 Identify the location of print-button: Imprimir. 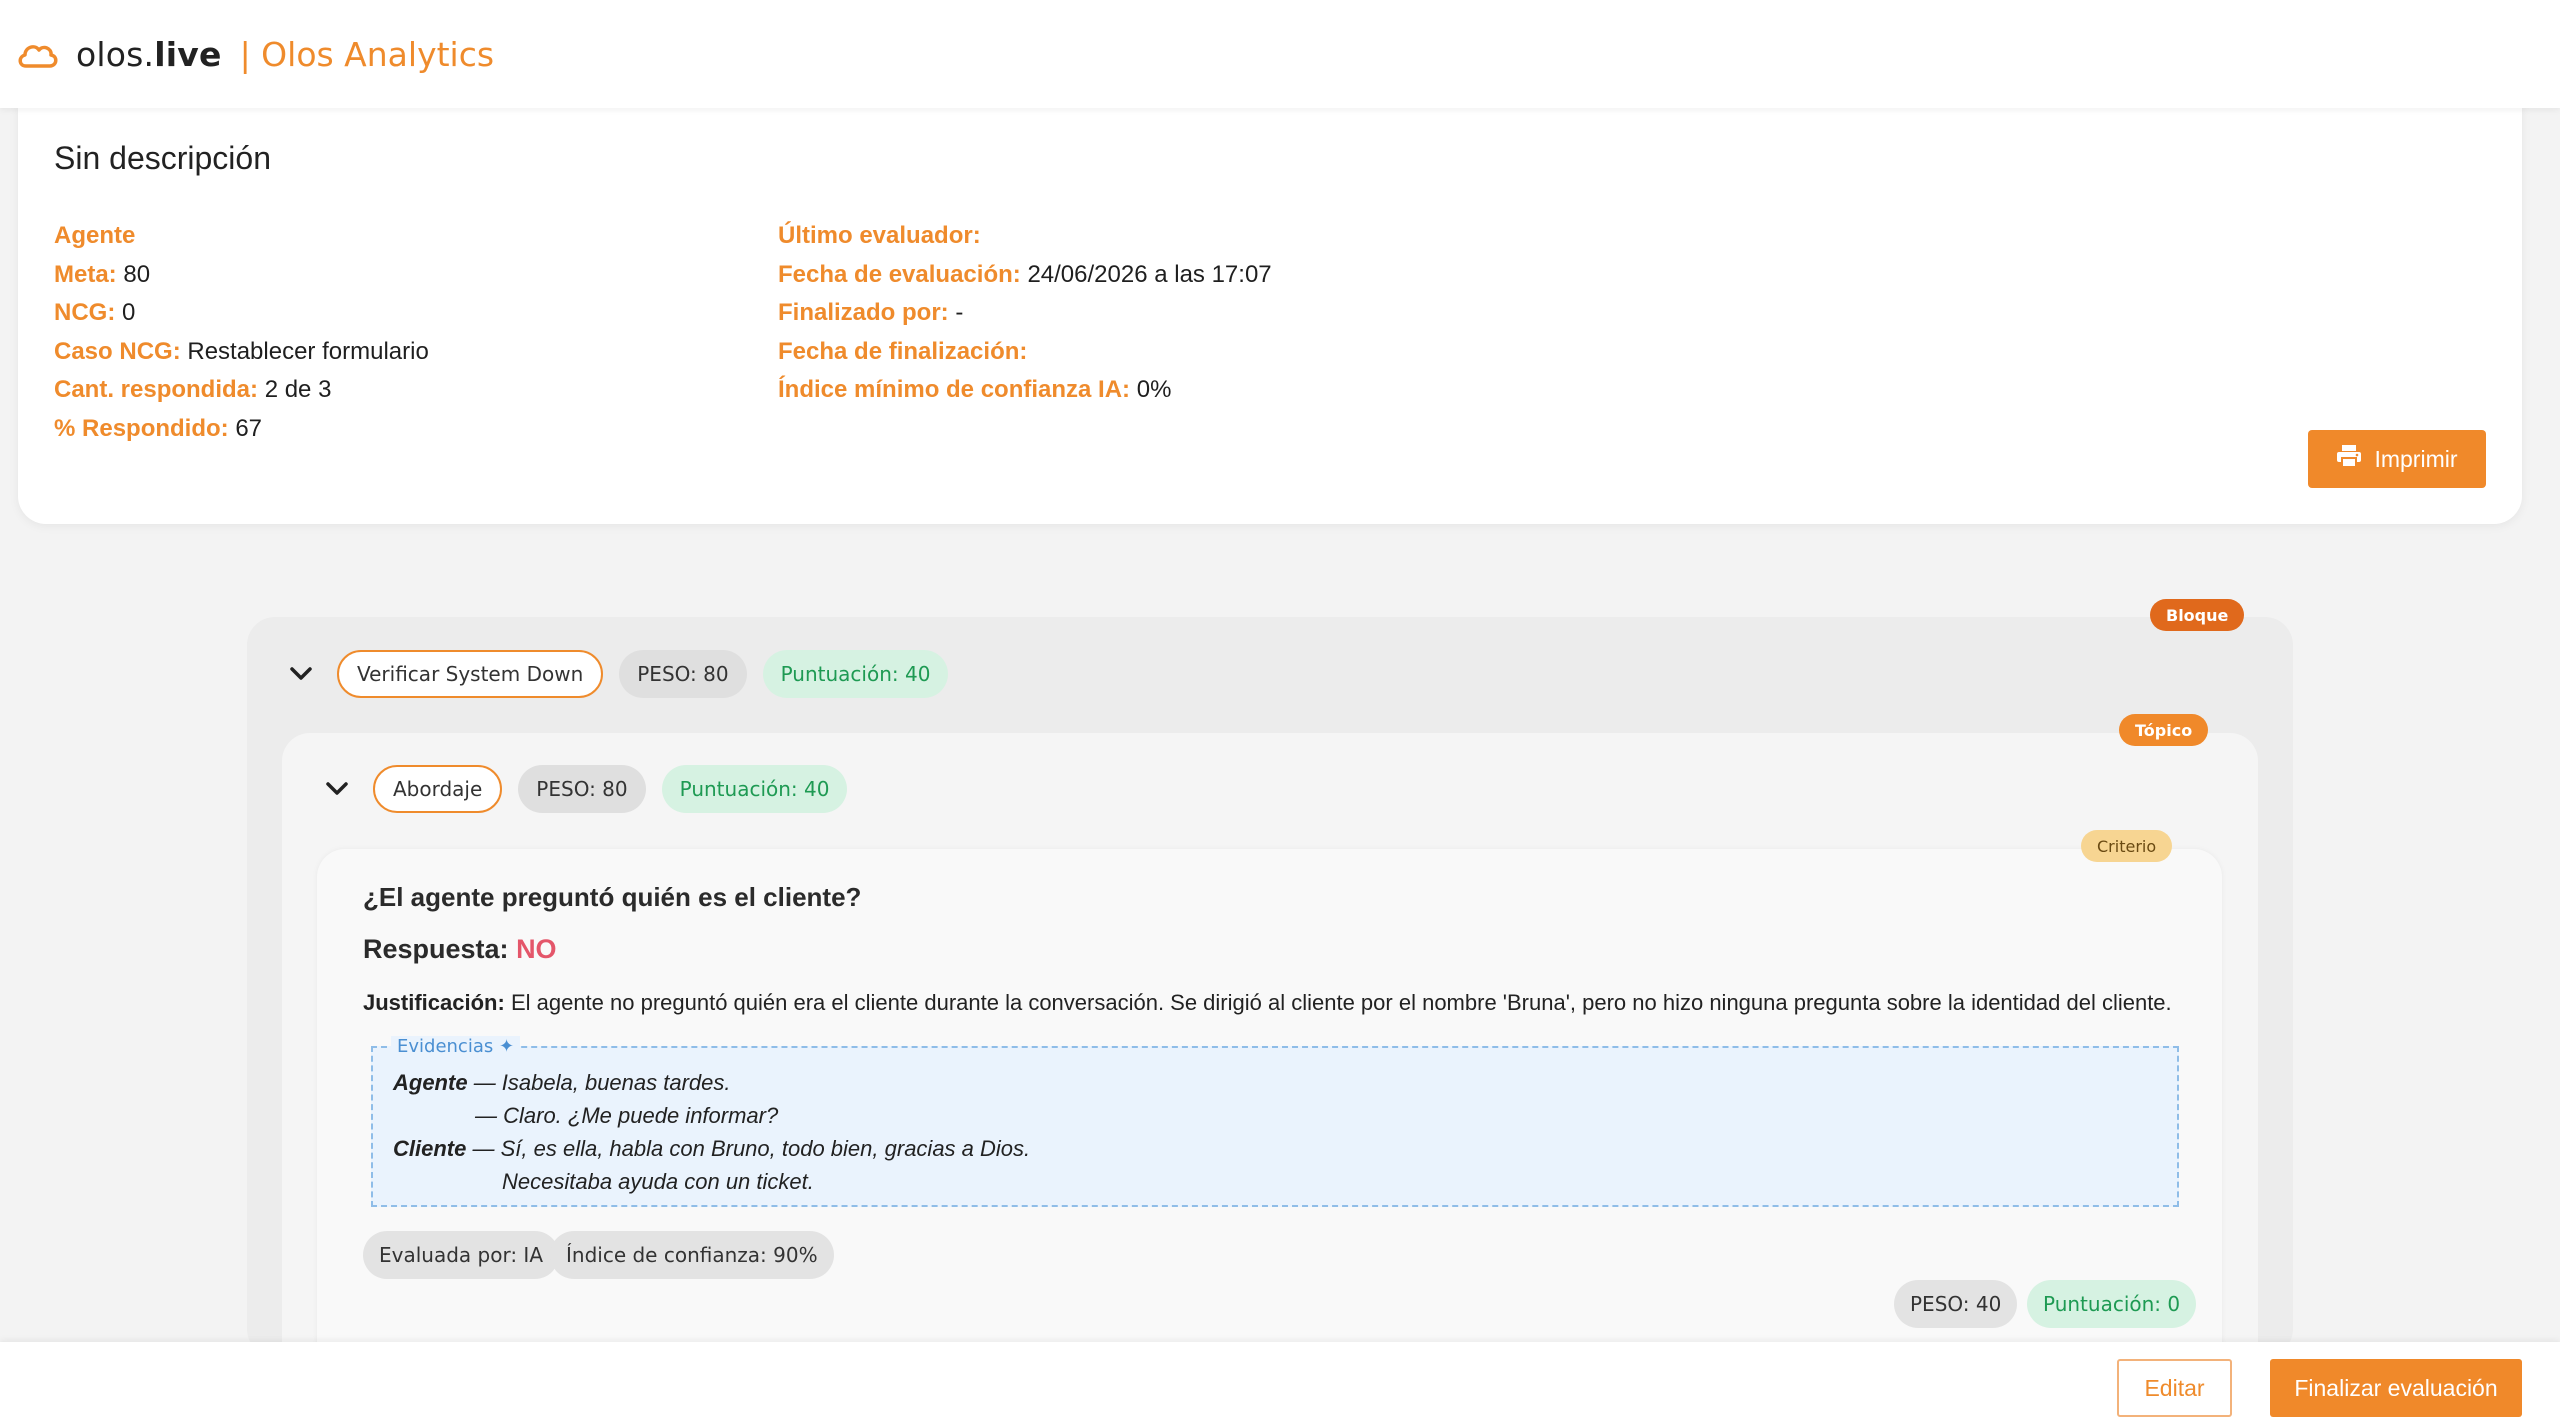
(2397, 459).